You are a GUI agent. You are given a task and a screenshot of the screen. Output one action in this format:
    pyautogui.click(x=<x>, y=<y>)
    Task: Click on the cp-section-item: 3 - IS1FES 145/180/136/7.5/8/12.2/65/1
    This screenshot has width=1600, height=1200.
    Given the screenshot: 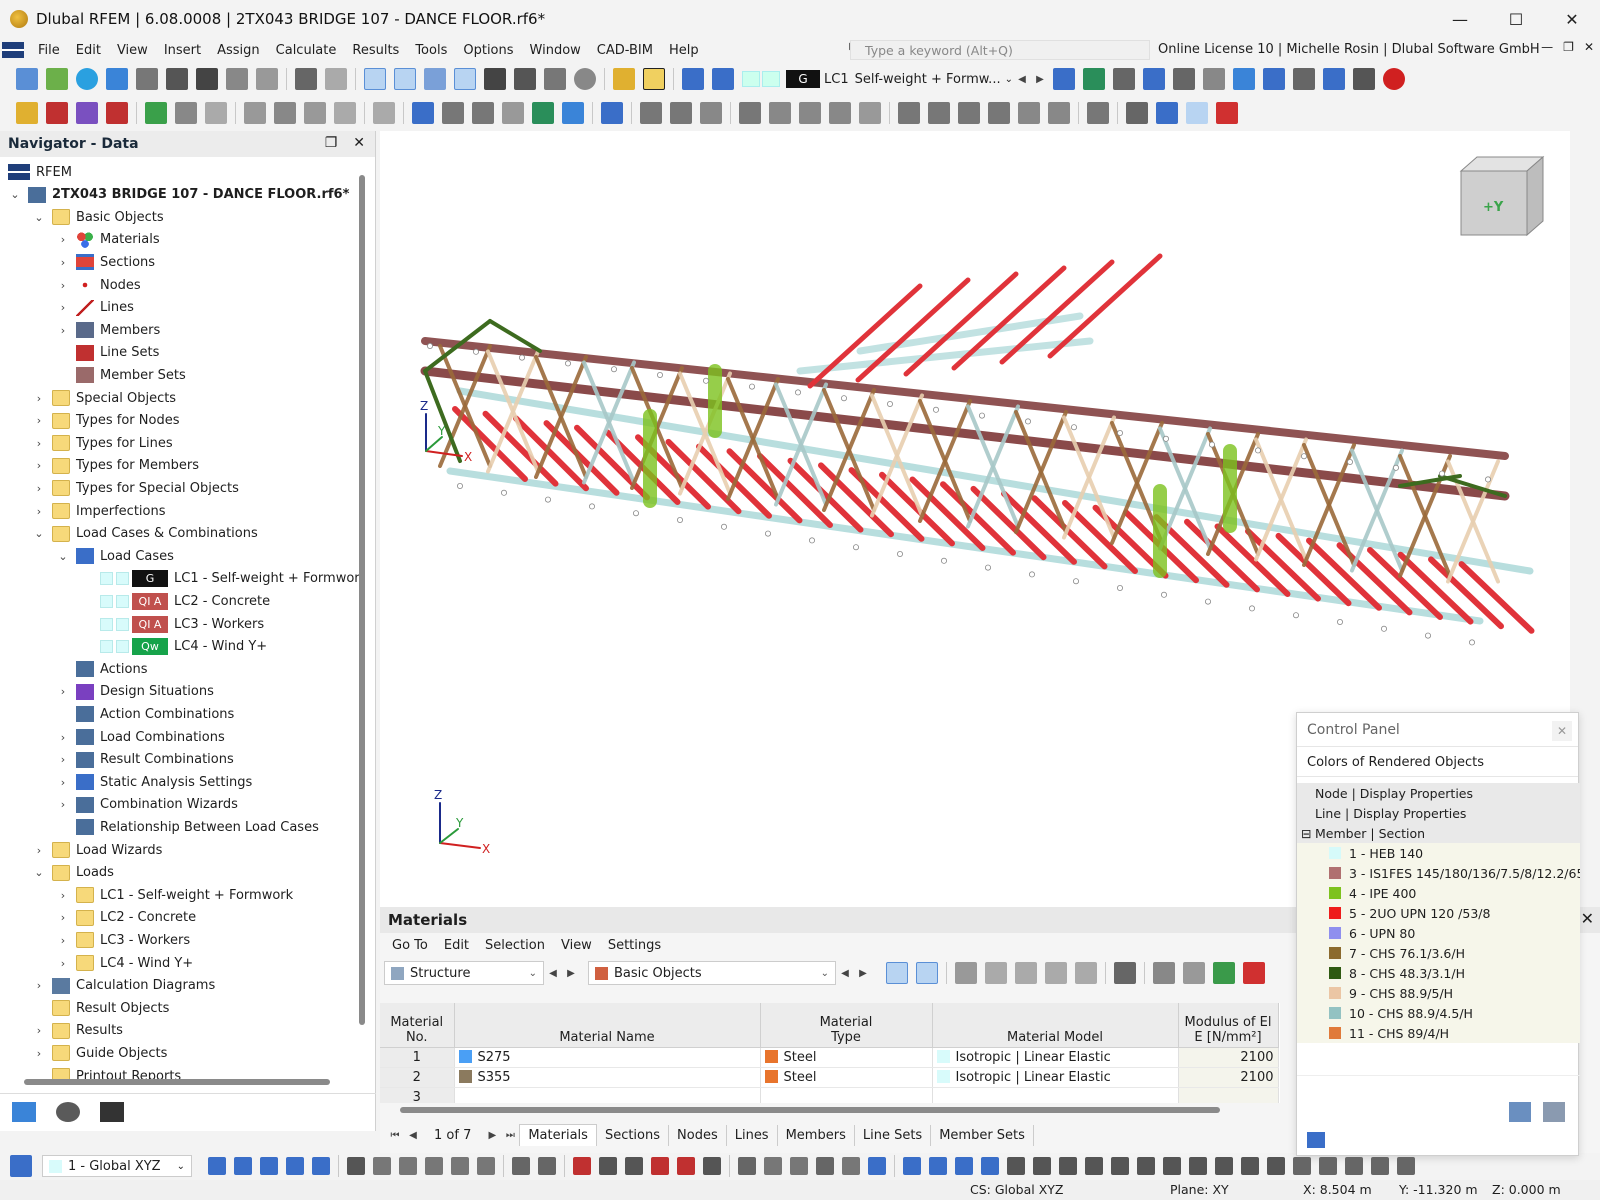 What is the action you would take?
    pyautogui.click(x=1438, y=873)
    